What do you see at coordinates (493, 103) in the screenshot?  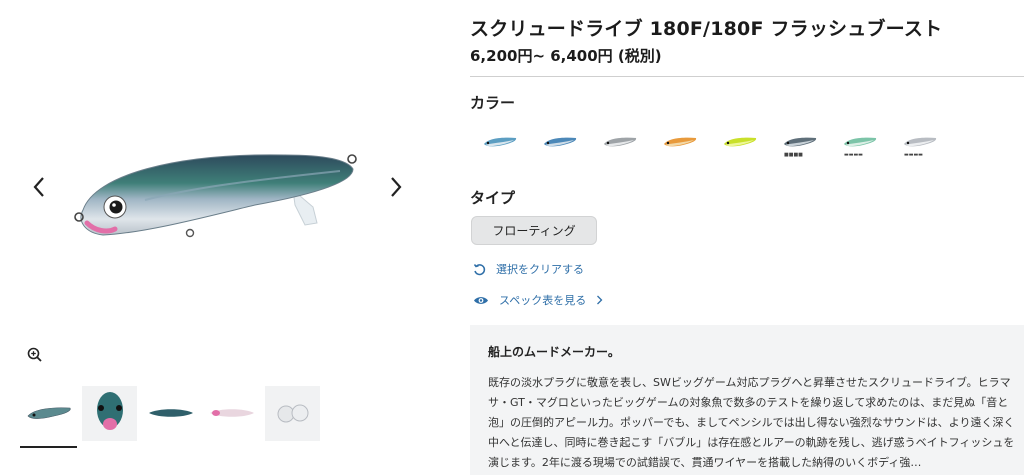 I see `color-section-label: カラー` at bounding box center [493, 103].